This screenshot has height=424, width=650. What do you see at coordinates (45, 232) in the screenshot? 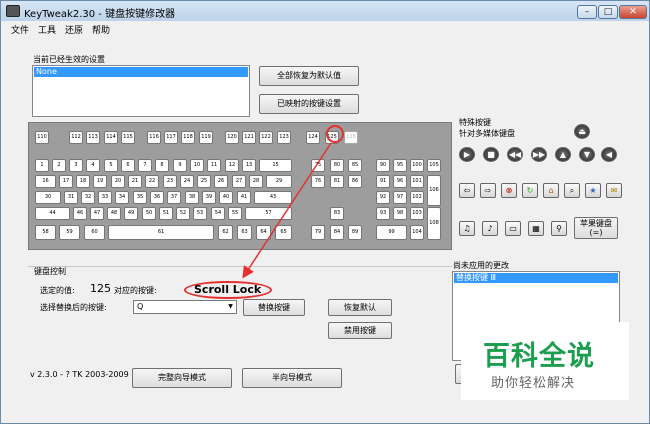
I see `key-58: 58` at bounding box center [45, 232].